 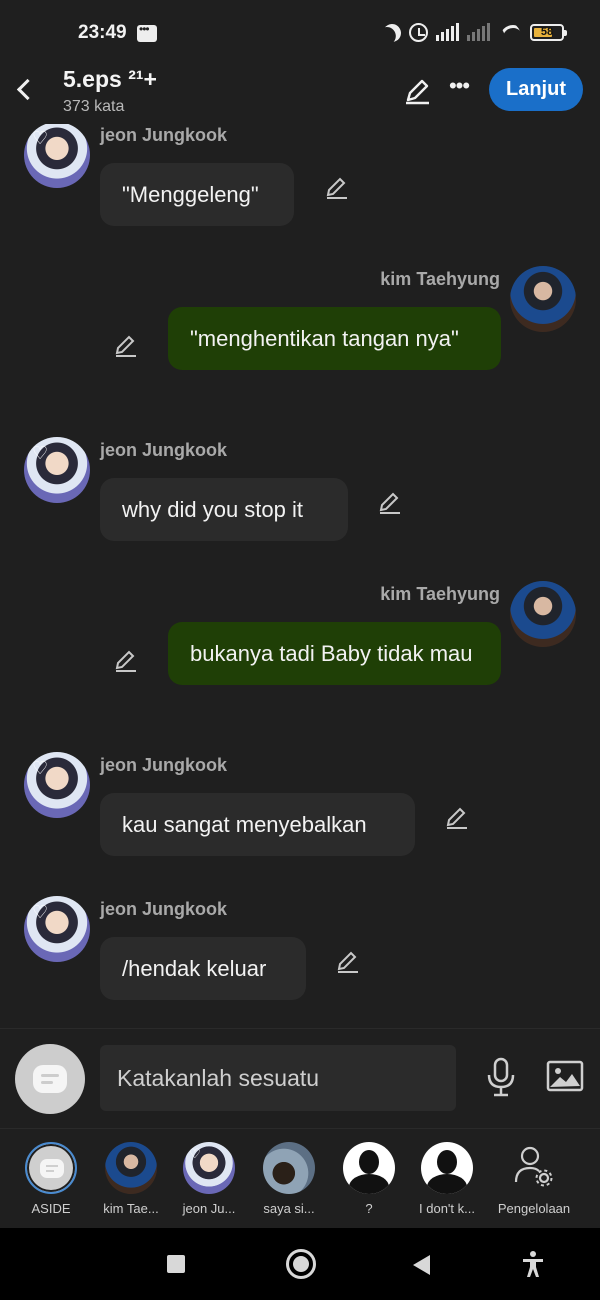 What do you see at coordinates (51, 1208) in the screenshot?
I see `cast-label: ASIDE` at bounding box center [51, 1208].